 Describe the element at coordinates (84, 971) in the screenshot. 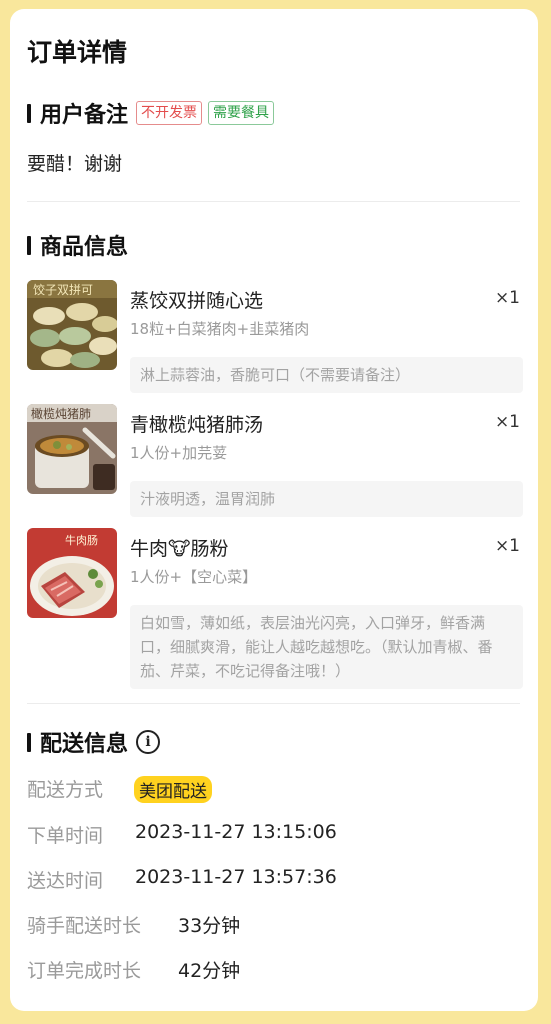

I see `completion-duration-label: 订单完成时长` at that location.